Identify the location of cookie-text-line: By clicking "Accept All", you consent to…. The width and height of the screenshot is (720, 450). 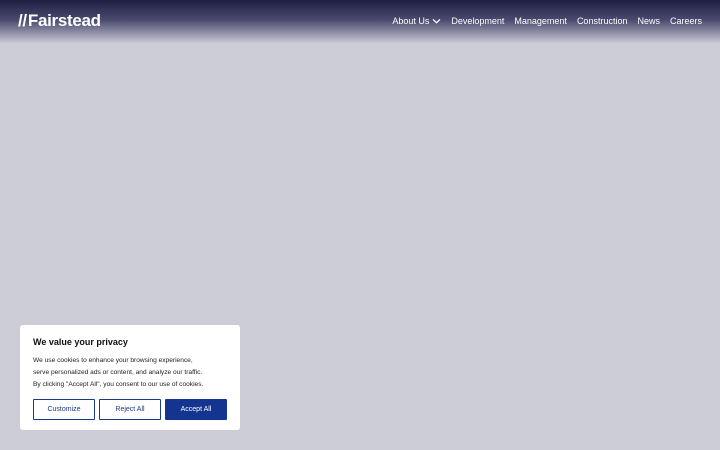
(118, 384).